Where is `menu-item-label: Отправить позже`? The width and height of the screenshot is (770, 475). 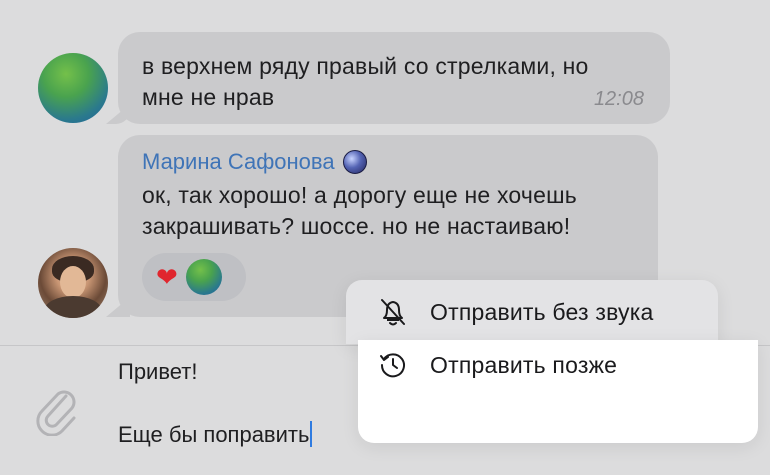 menu-item-label: Отправить позже is located at coordinates (524, 364).